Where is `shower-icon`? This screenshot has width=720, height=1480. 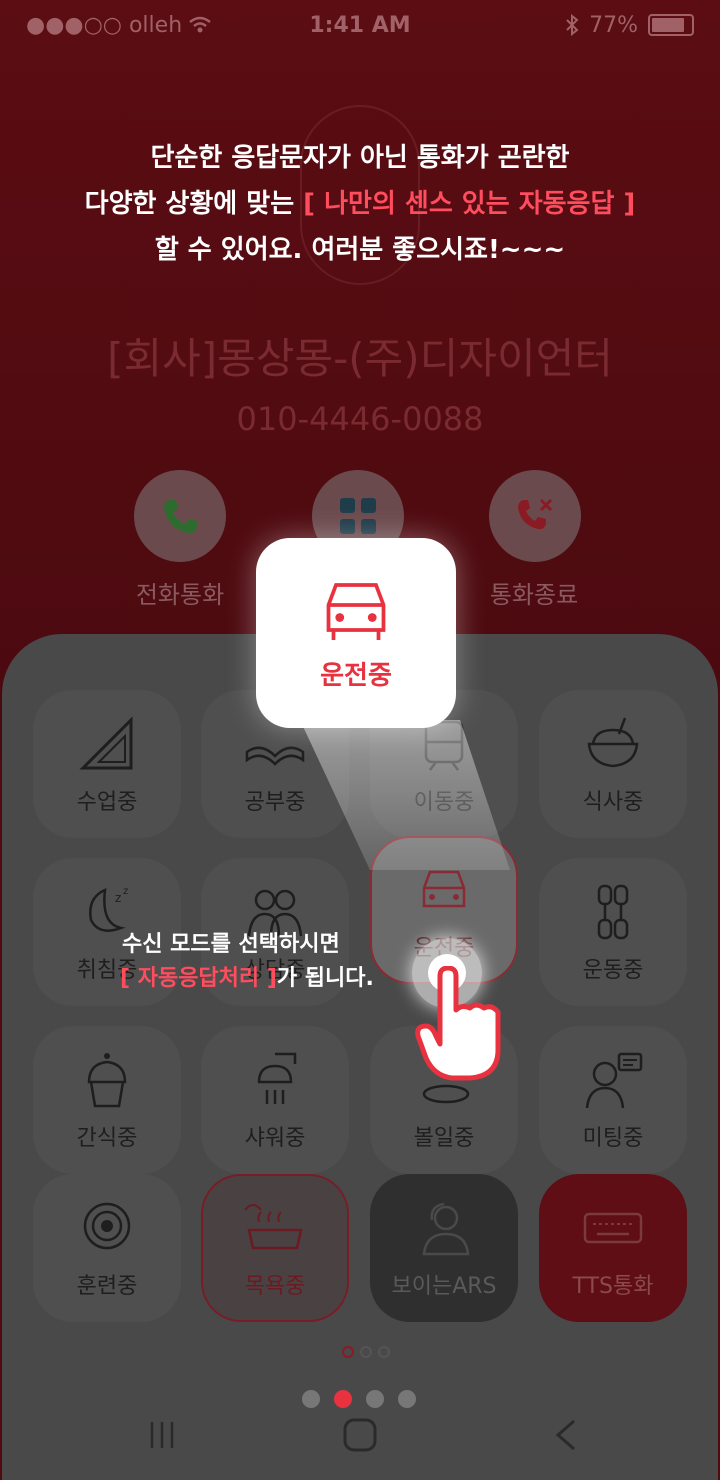 shower-icon is located at coordinates (277, 1078).